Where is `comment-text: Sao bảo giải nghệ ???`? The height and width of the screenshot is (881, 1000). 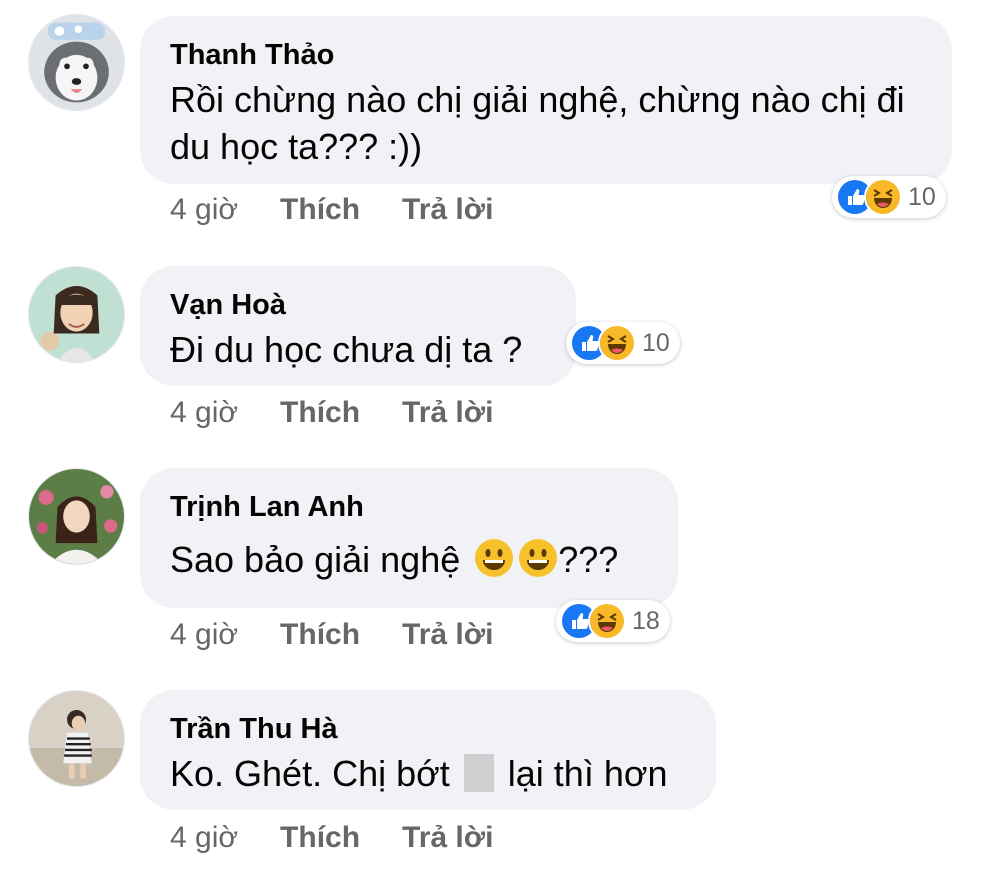 comment-text: Sao bảo giải nghệ ??? is located at coordinates (410, 559).